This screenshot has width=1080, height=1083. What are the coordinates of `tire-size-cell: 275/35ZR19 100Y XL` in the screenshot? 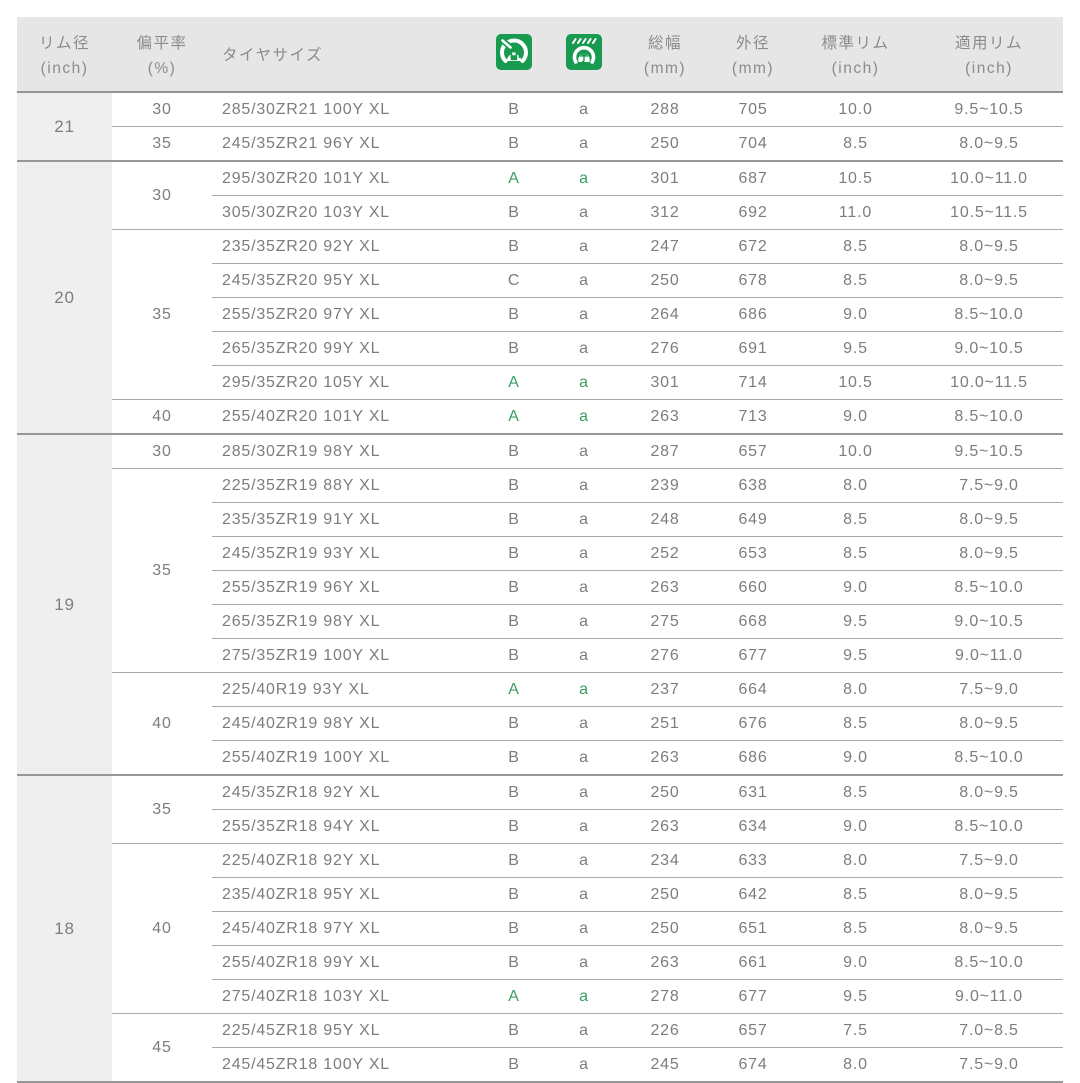 It's located at (346, 655).